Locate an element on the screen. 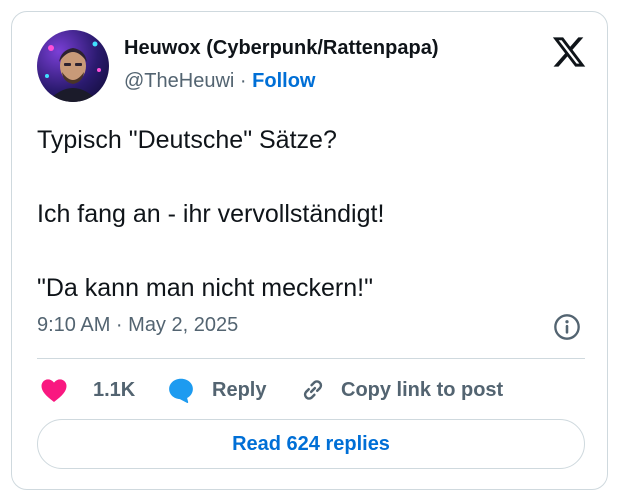  author-handle-row: @TheHeuwi · Follow is located at coordinates (219, 81).